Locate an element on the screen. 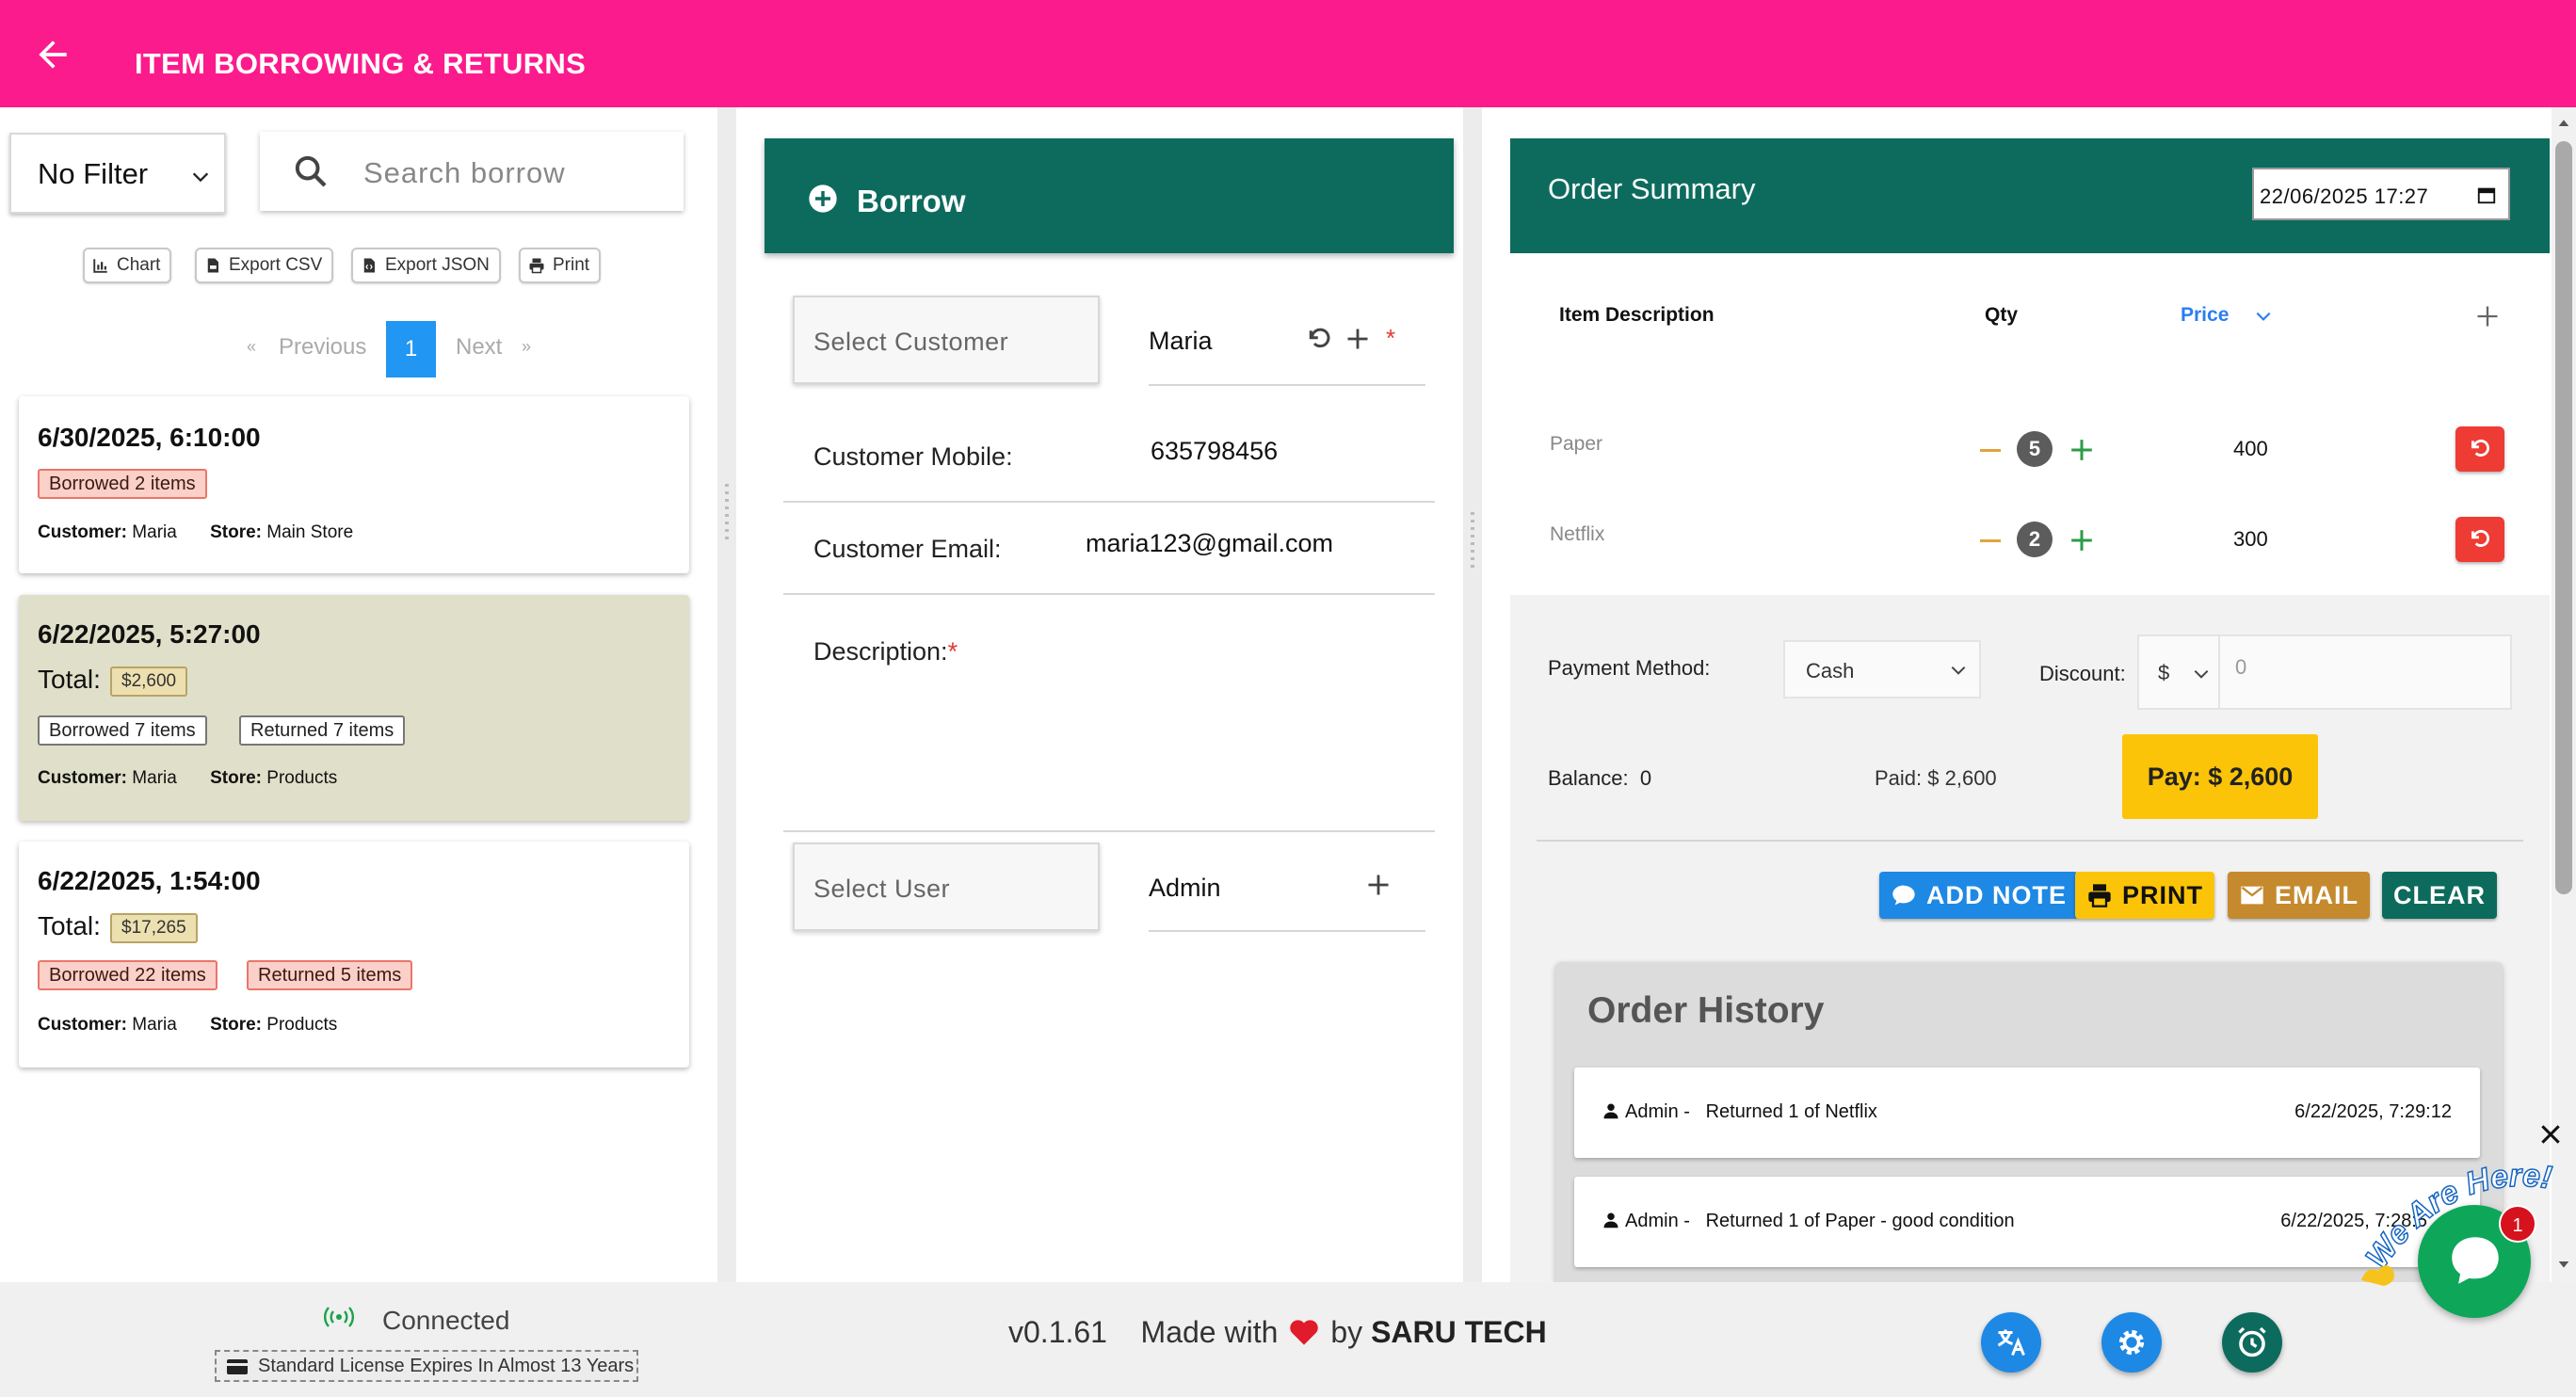 The height and width of the screenshot is (1397, 2576). made-with-text: Made with is located at coordinates (1209, 1332).